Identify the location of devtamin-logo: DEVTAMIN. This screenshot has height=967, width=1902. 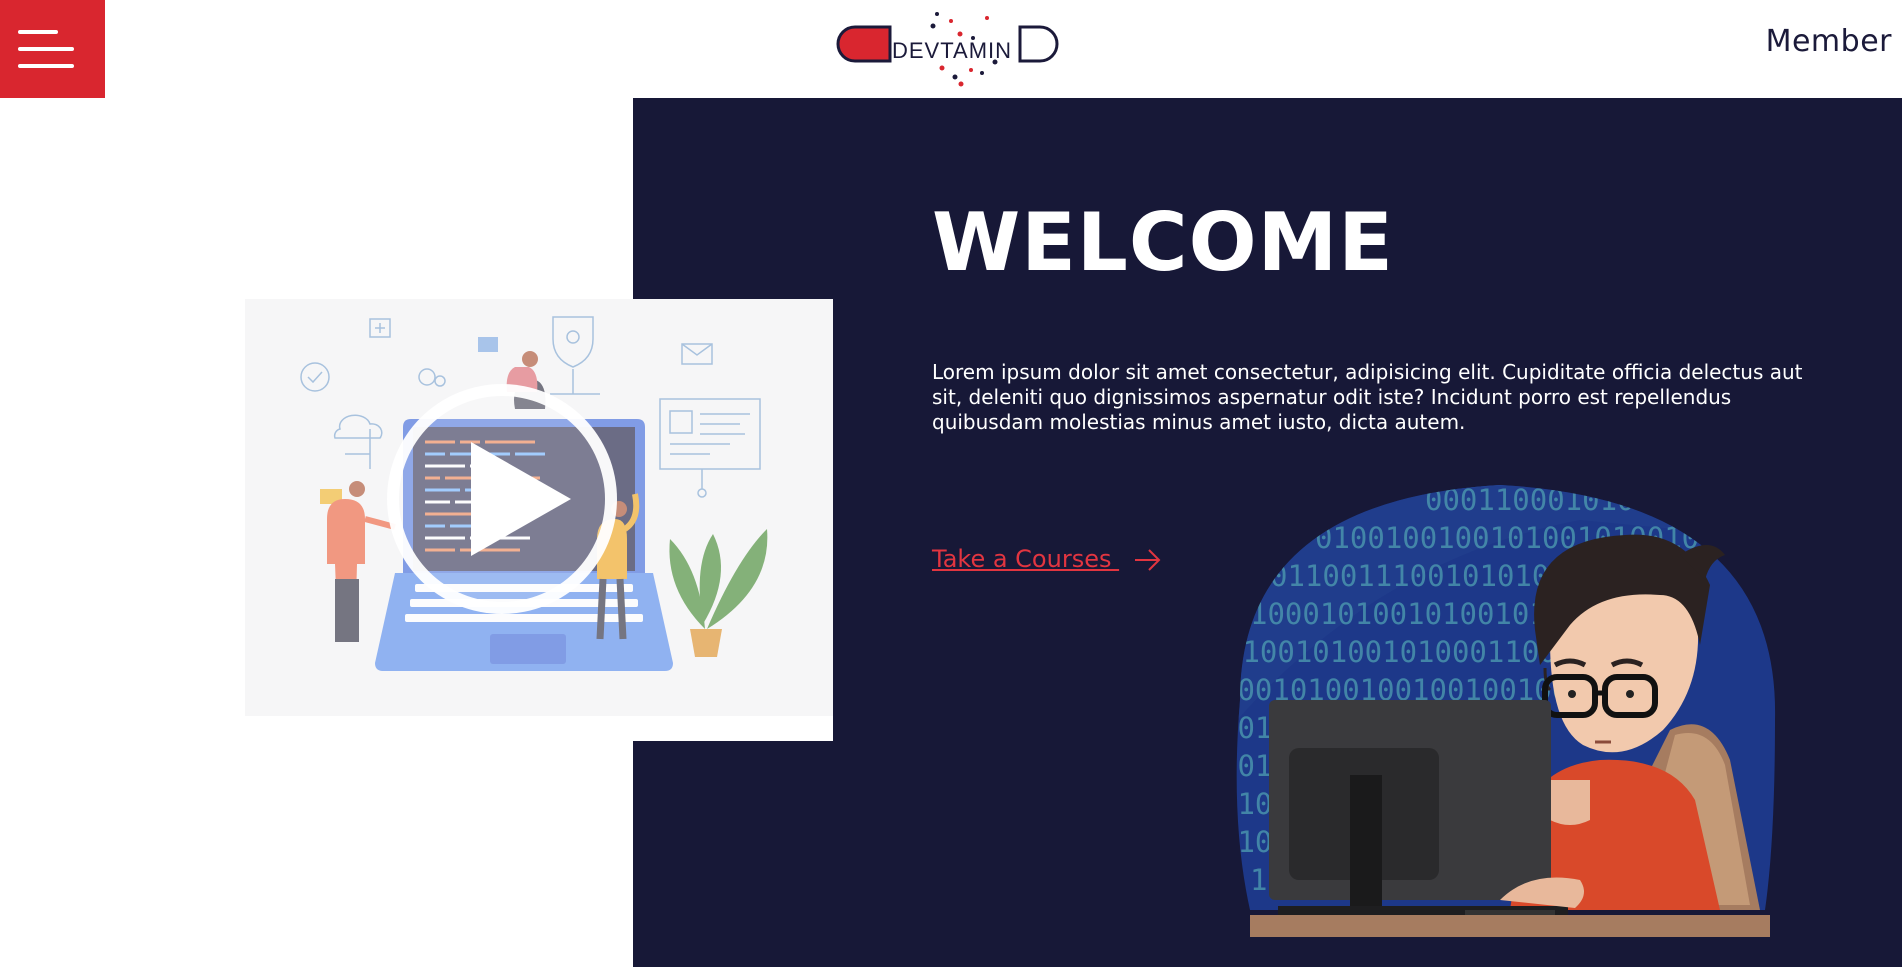
(953, 49).